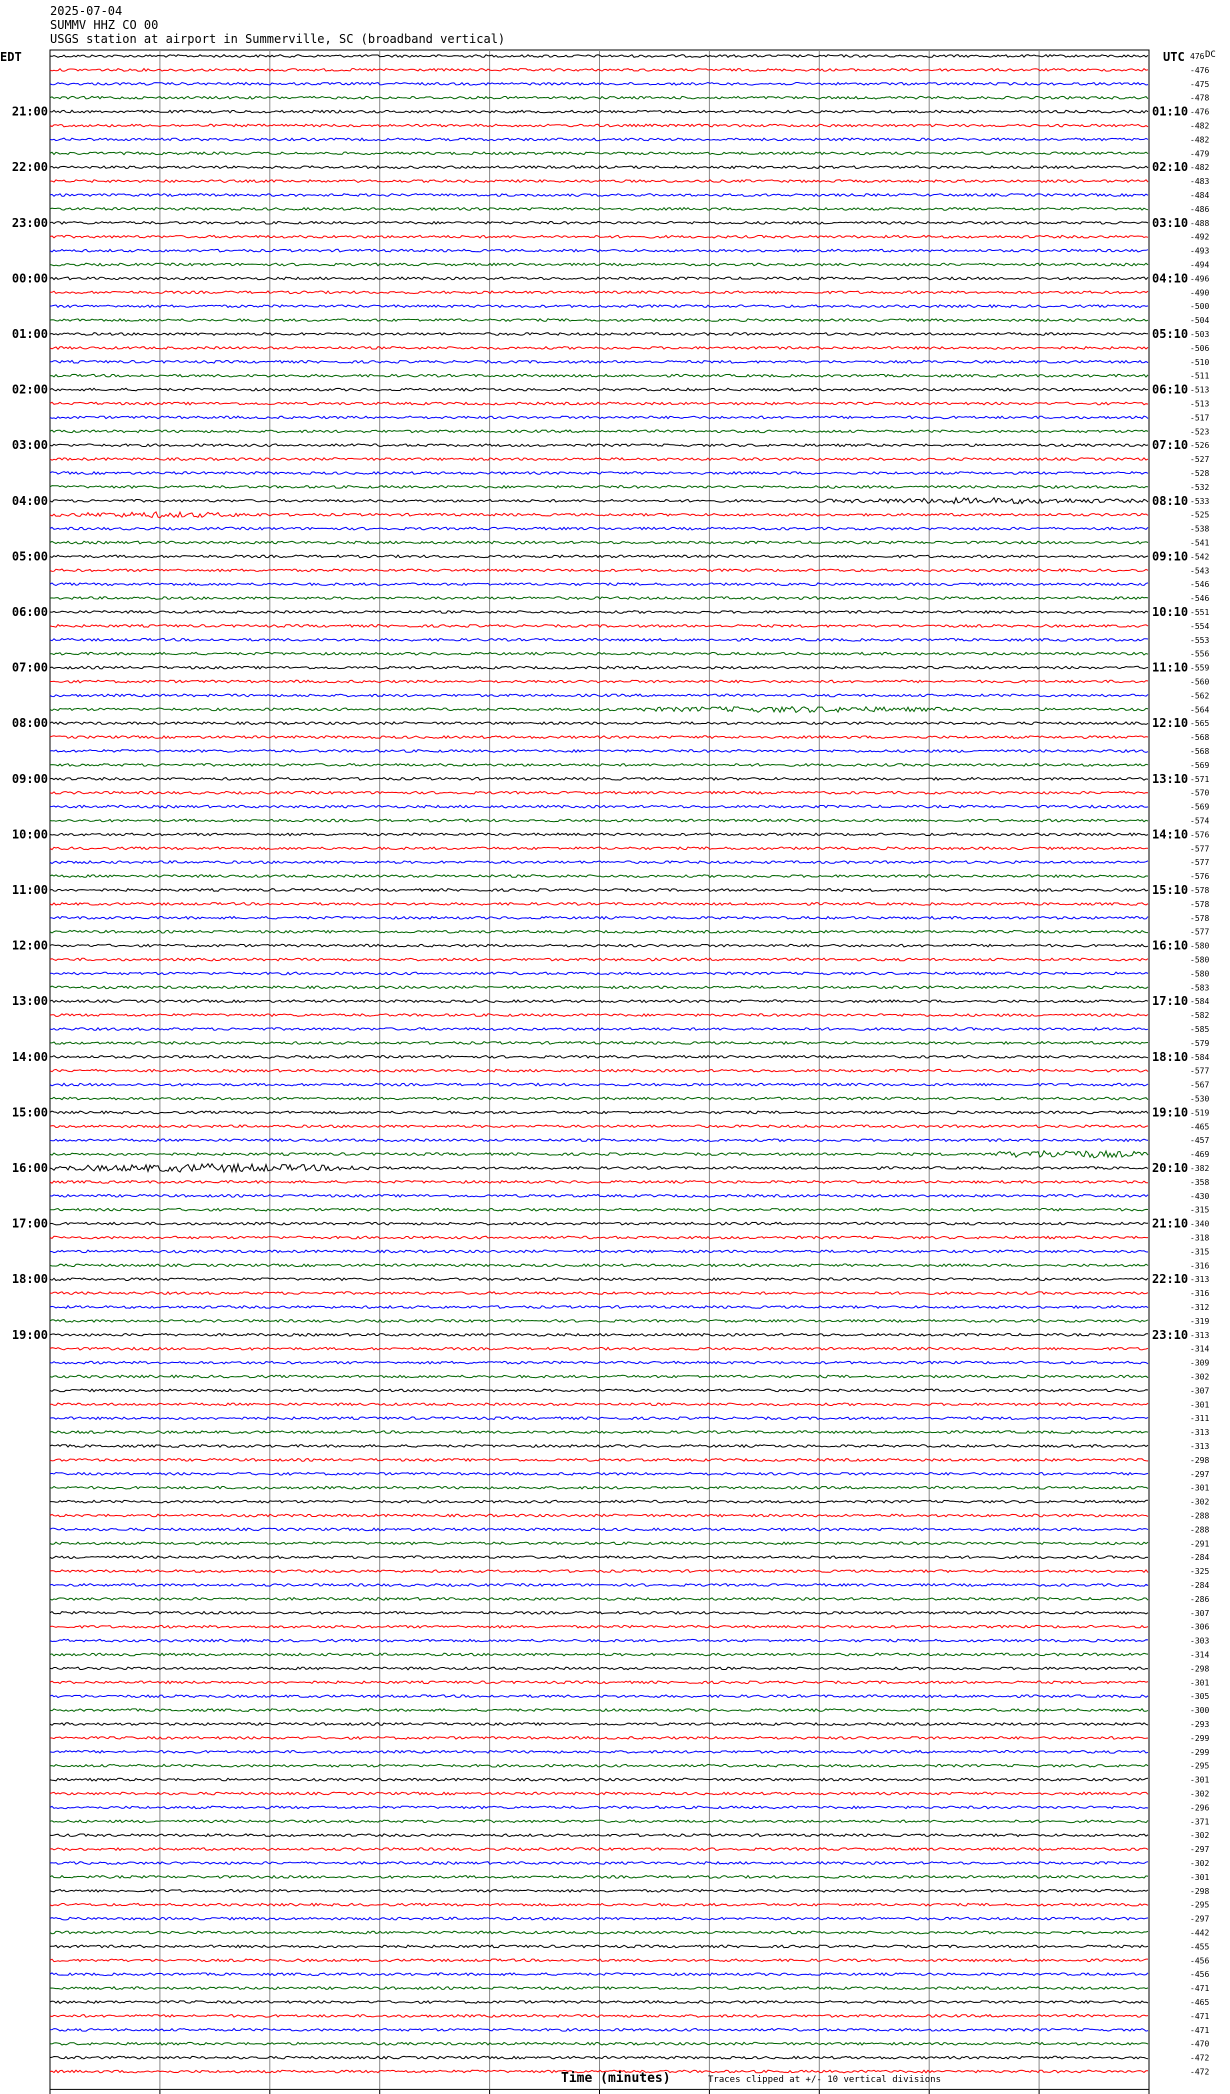 This screenshot has height=2094, width=1230. What do you see at coordinates (30, 1279) in the screenshot?
I see `left-hour-label: 18:00` at bounding box center [30, 1279].